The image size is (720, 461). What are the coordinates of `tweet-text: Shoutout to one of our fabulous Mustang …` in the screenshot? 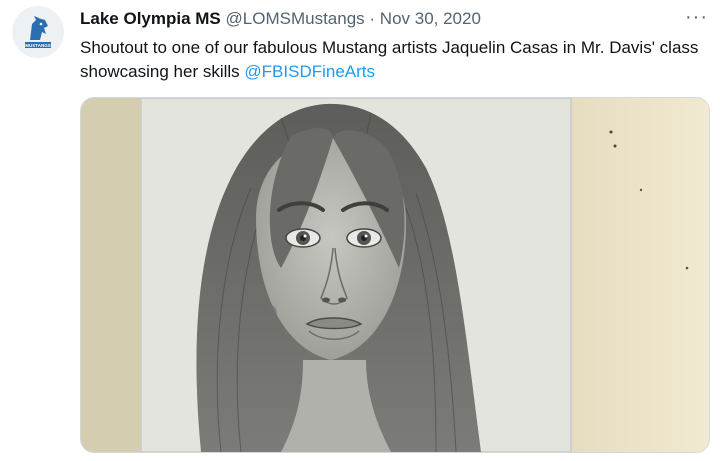 It's located at (392, 60).